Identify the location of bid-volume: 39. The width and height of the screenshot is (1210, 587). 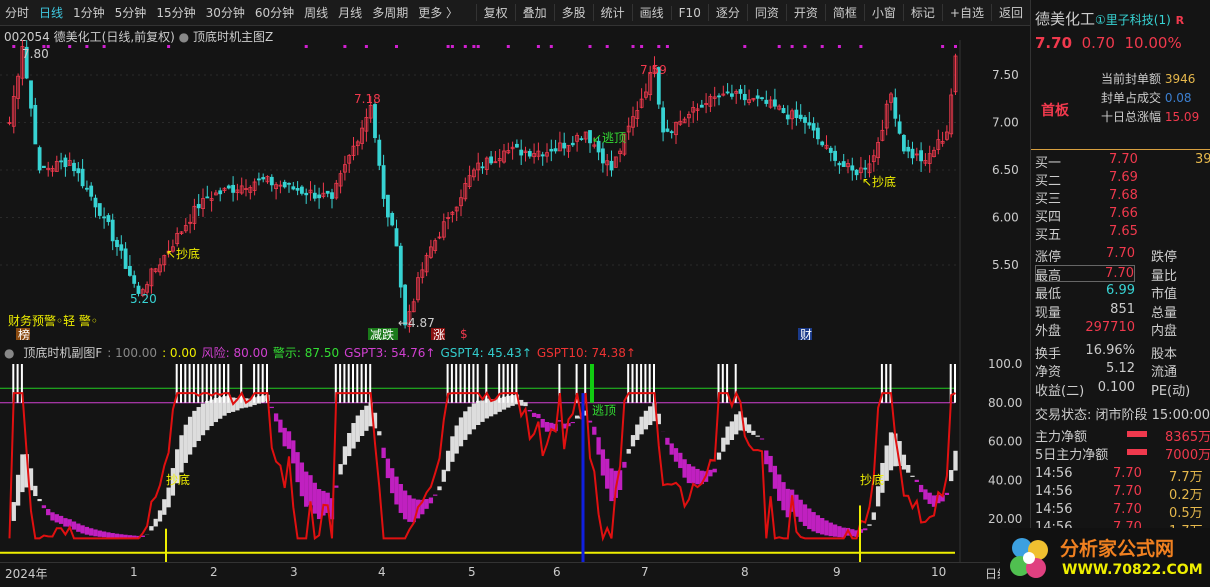
(1202, 159).